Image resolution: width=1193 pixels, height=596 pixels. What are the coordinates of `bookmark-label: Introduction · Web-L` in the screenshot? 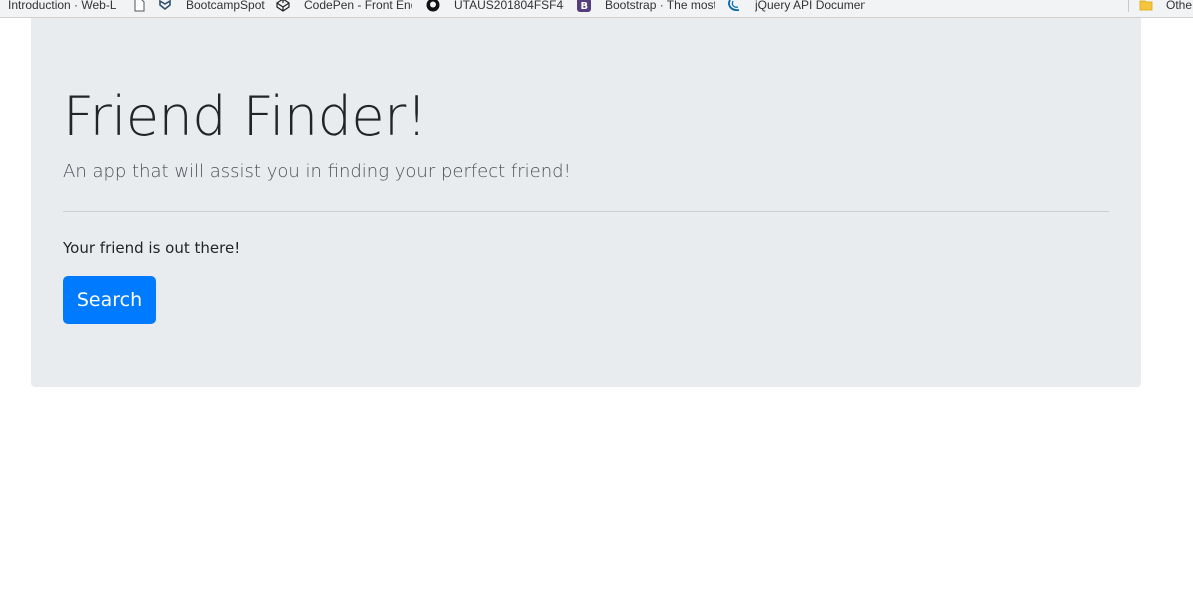 It's located at (62, 6).